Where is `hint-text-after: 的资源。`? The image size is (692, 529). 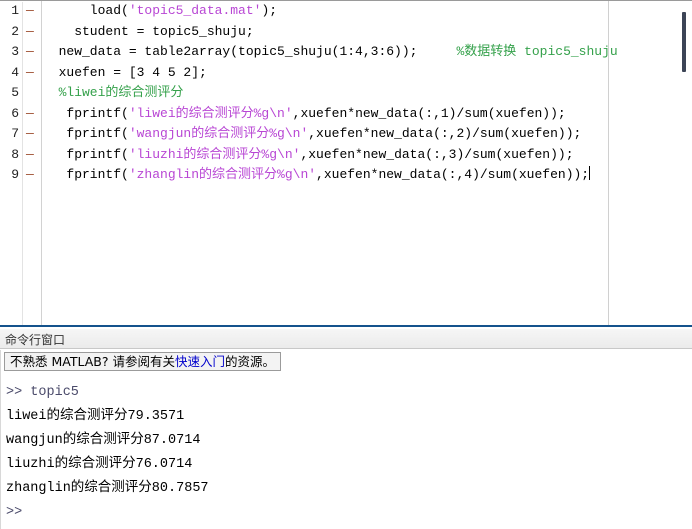
hint-text-after: 的资源。 is located at coordinates (249, 361).